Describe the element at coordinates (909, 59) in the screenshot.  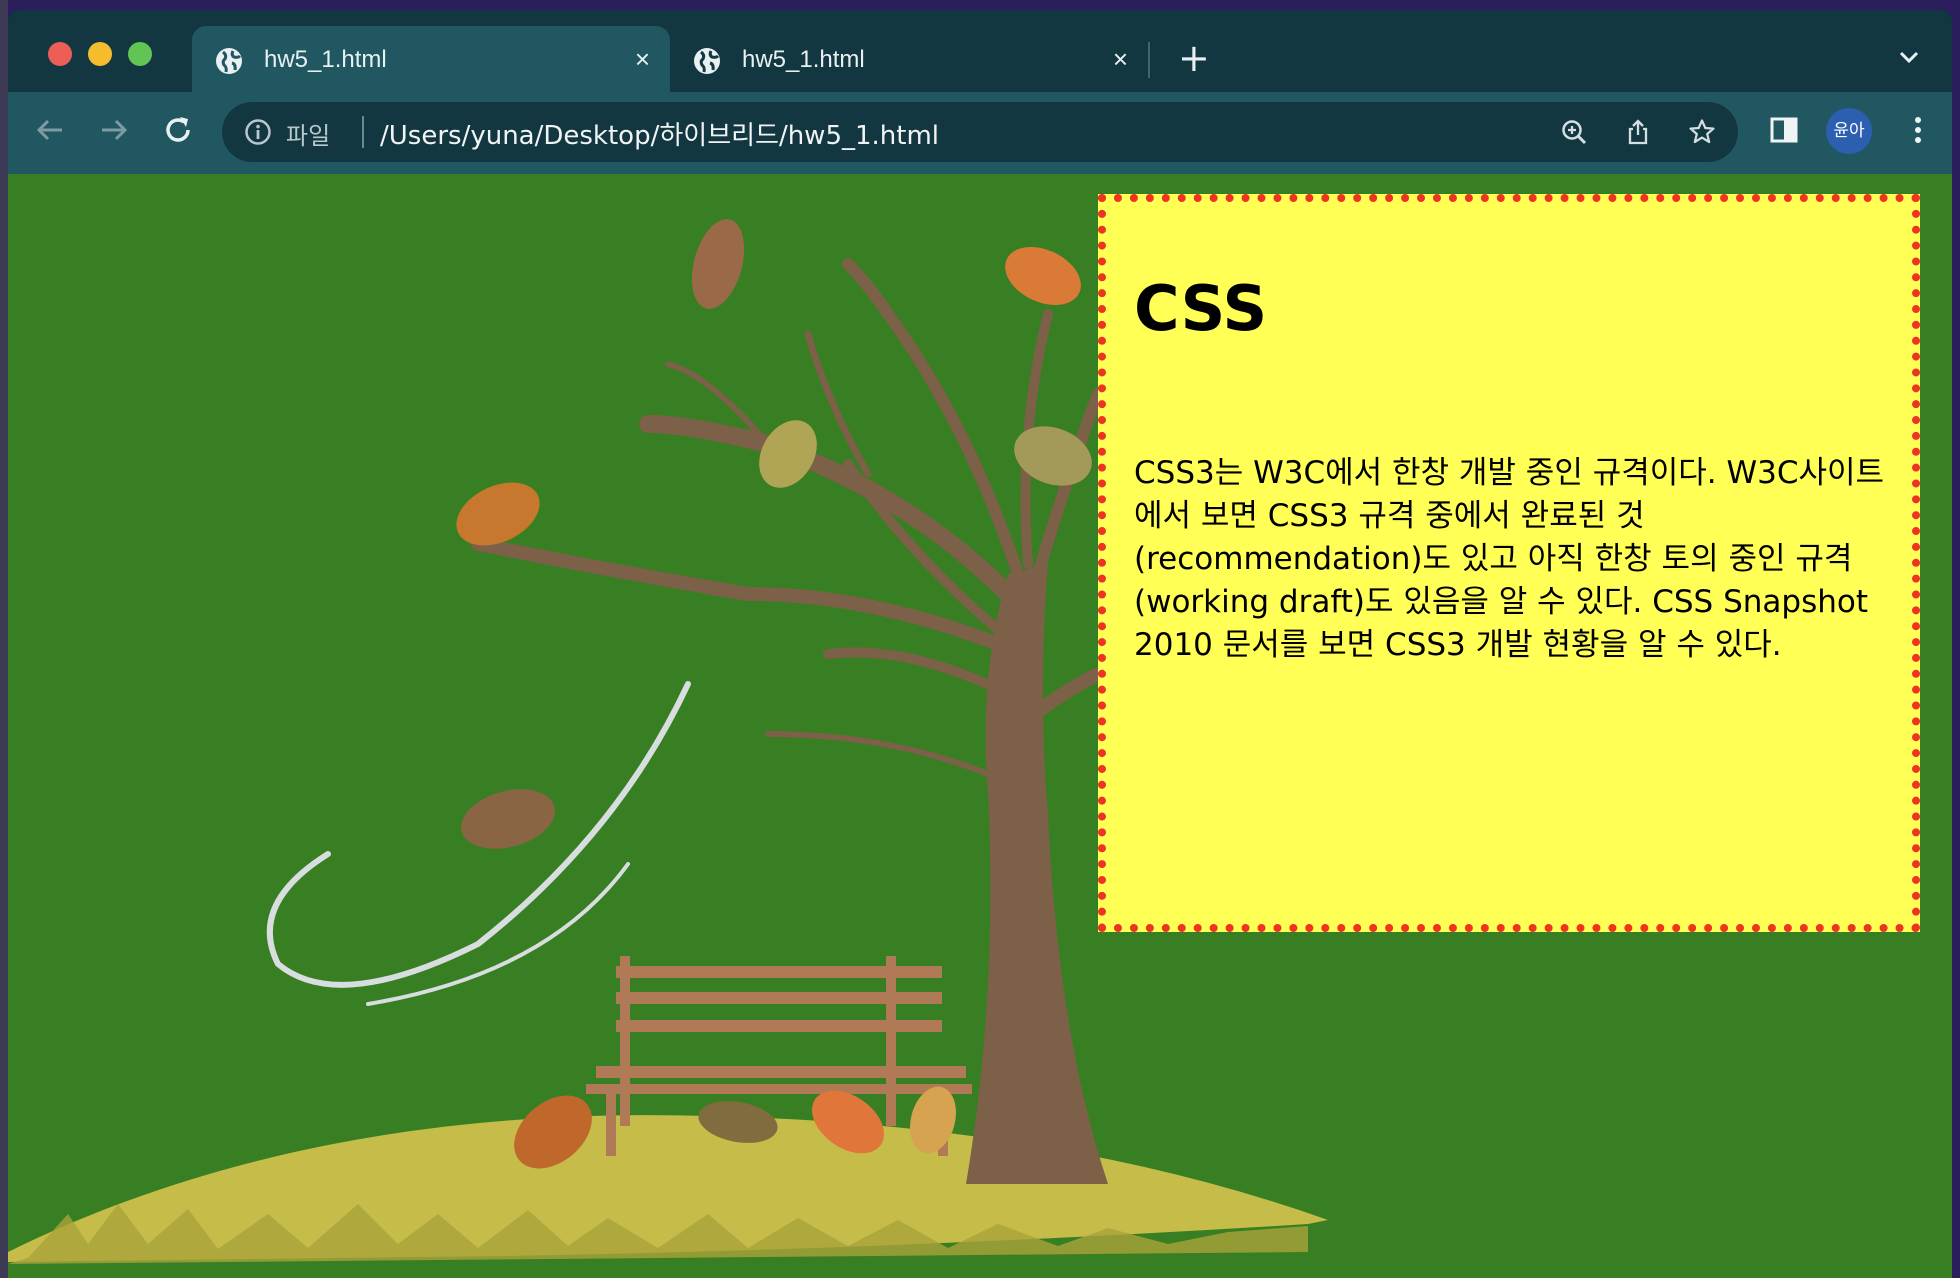
I see `tab-hw5-inactive: hw5_1.html ×` at that location.